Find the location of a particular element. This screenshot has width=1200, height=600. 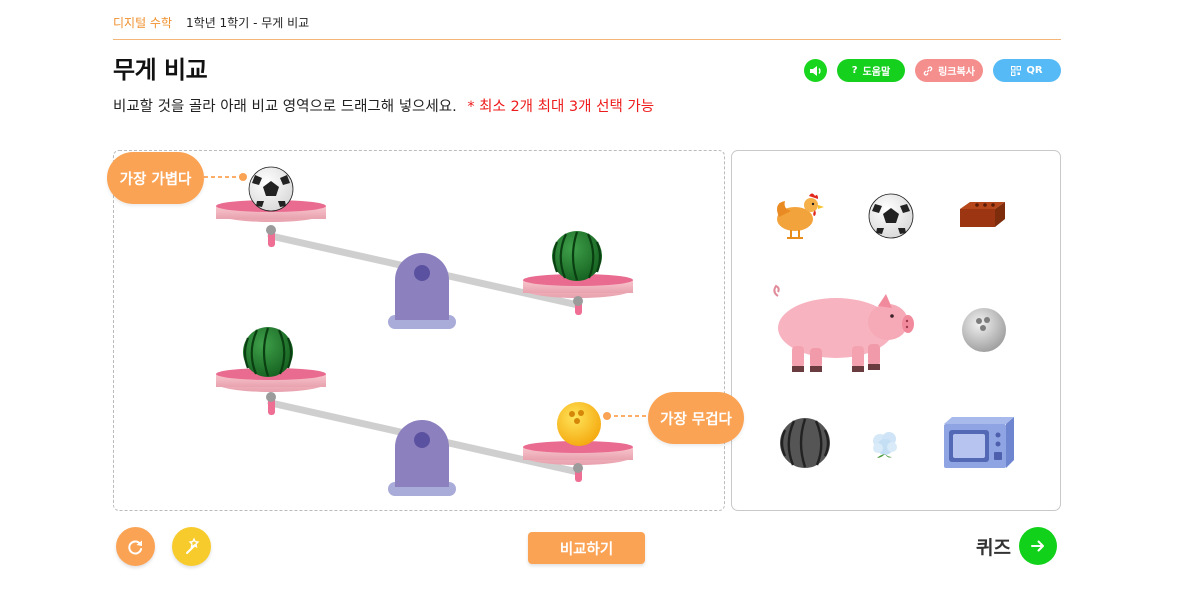

reset-icon is located at coordinates (134, 547).